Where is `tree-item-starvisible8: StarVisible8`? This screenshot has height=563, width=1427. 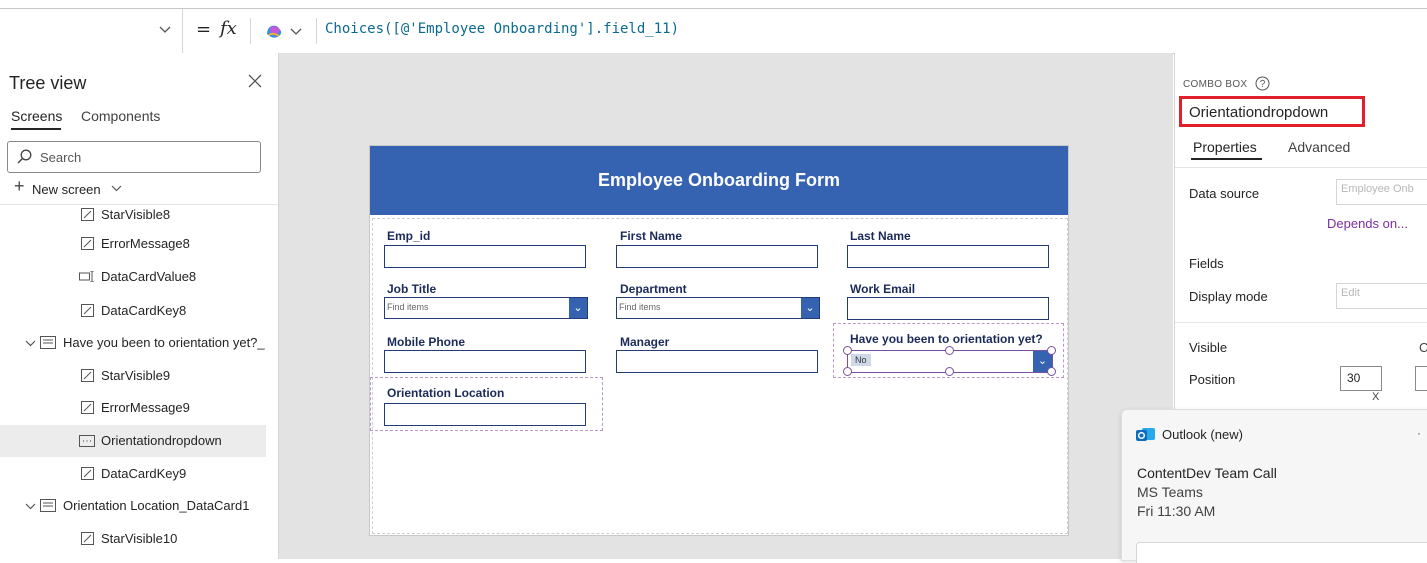
tree-item-starvisible8: StarVisible8 is located at coordinates (133, 215).